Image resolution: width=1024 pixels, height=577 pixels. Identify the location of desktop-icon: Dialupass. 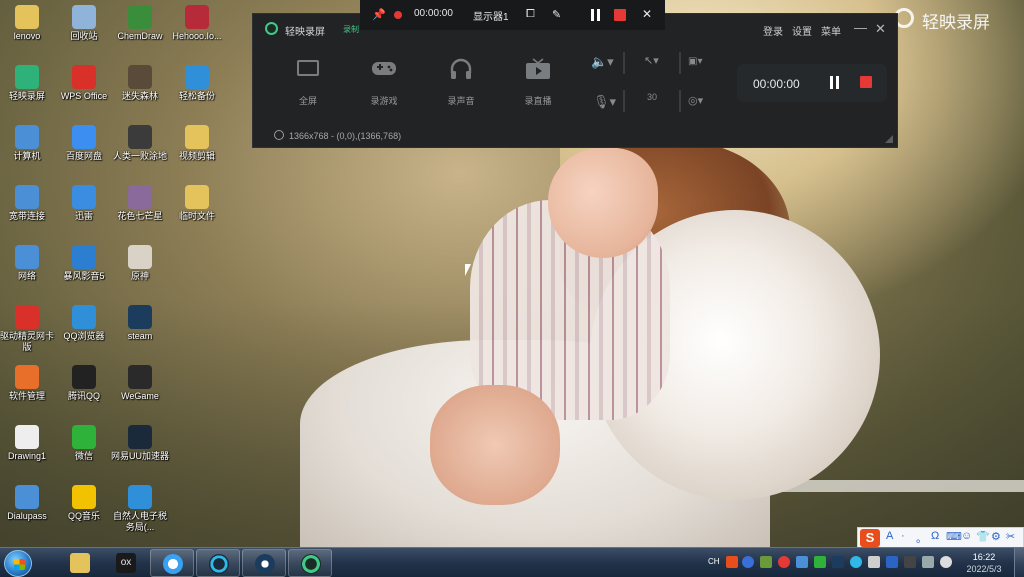
(29, 503).